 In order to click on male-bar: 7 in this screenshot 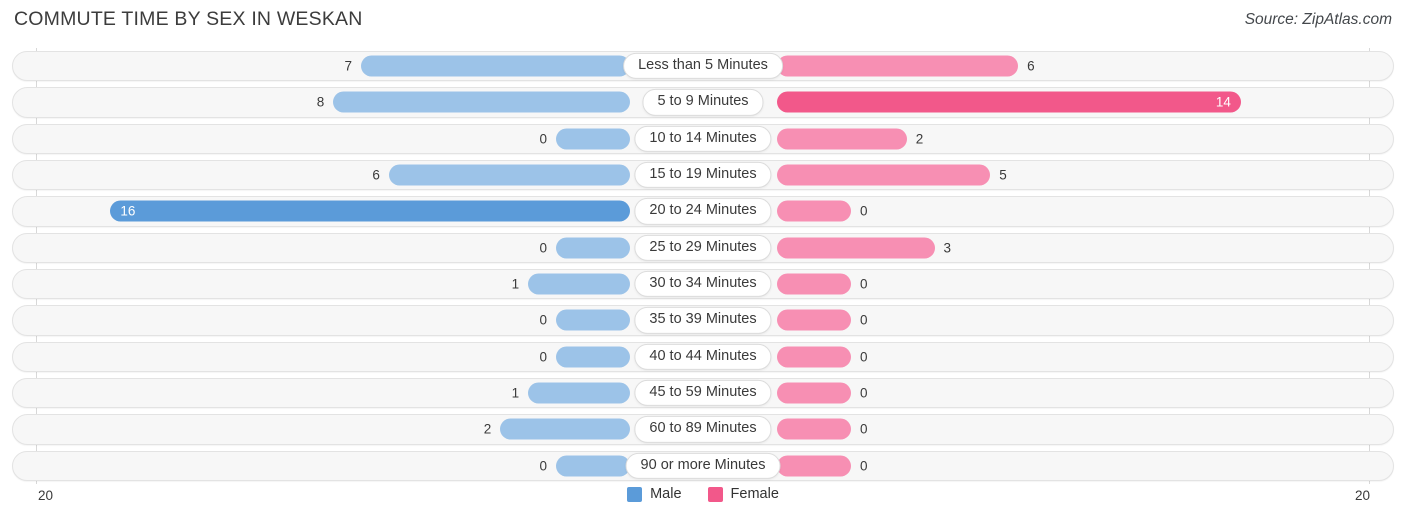, I will do `click(495, 66)`.